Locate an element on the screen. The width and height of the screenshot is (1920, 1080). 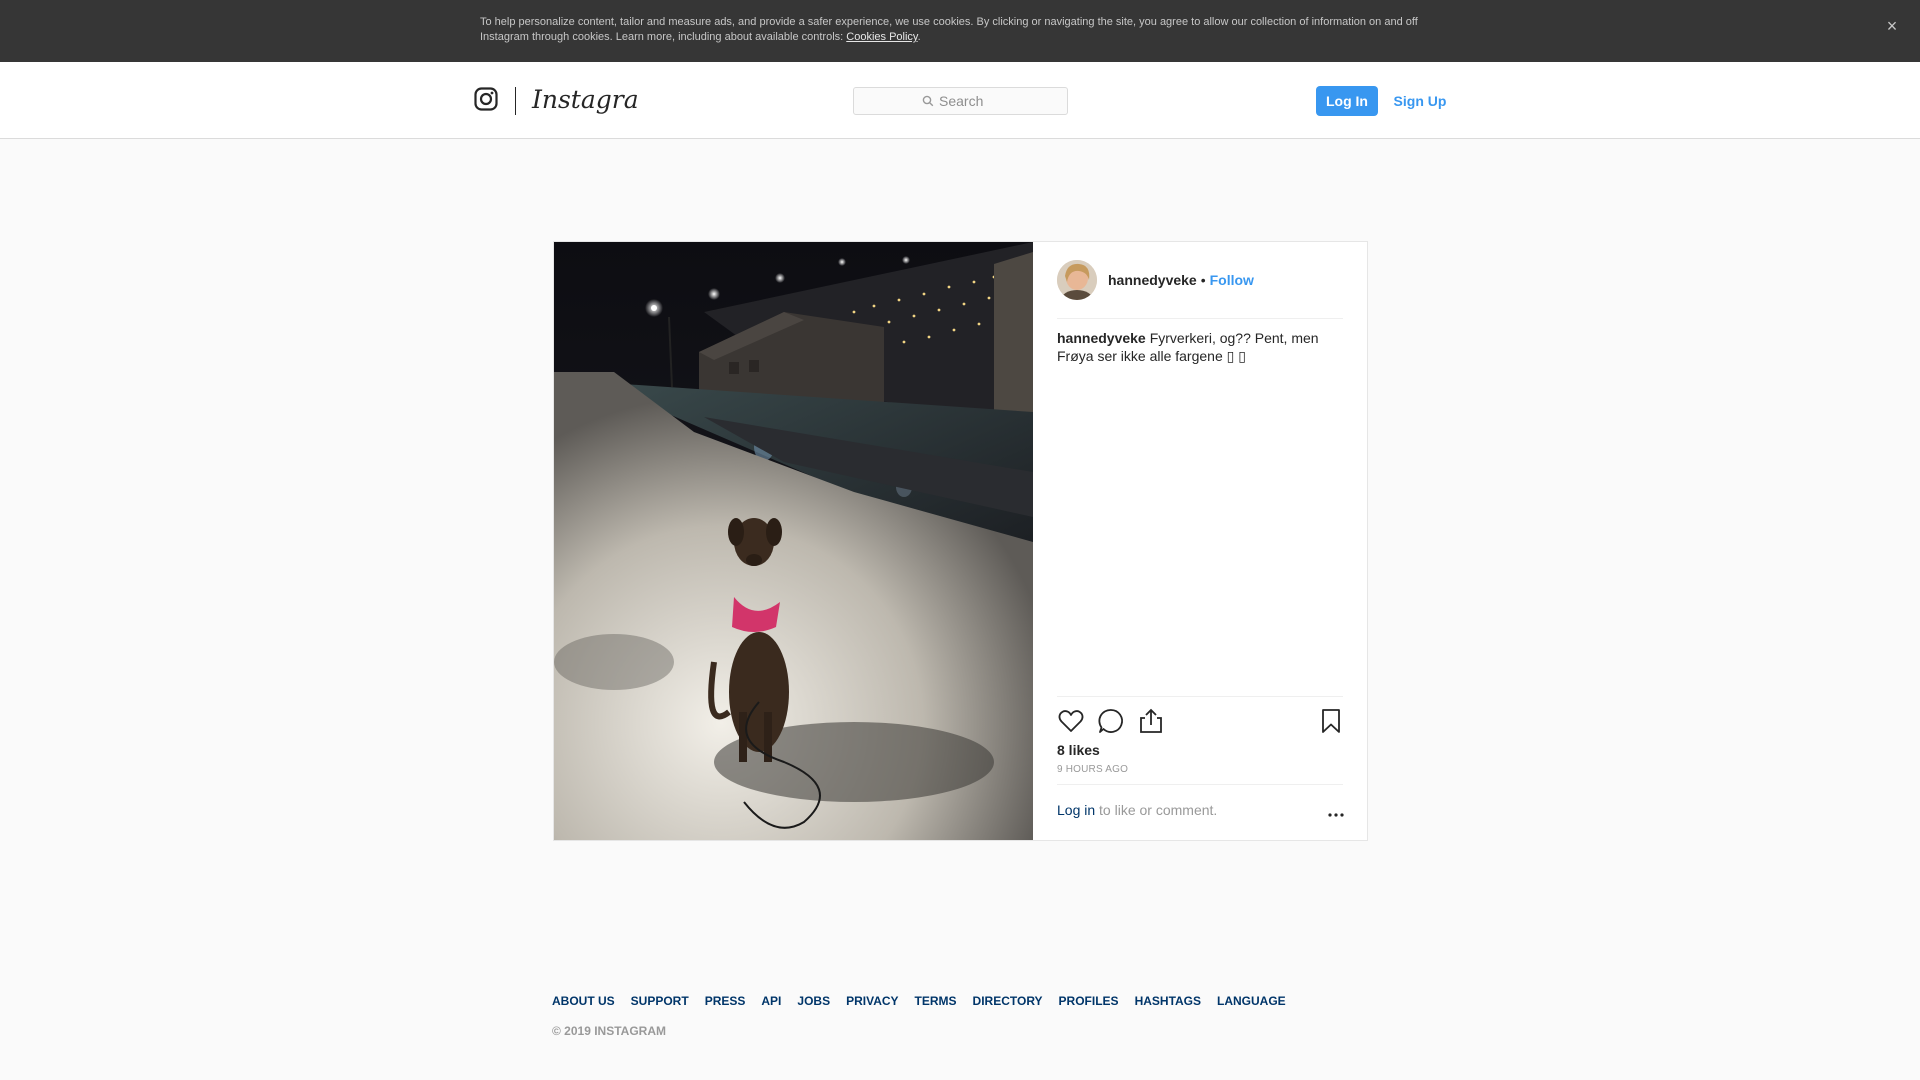
search-box is located at coordinates (960, 101).